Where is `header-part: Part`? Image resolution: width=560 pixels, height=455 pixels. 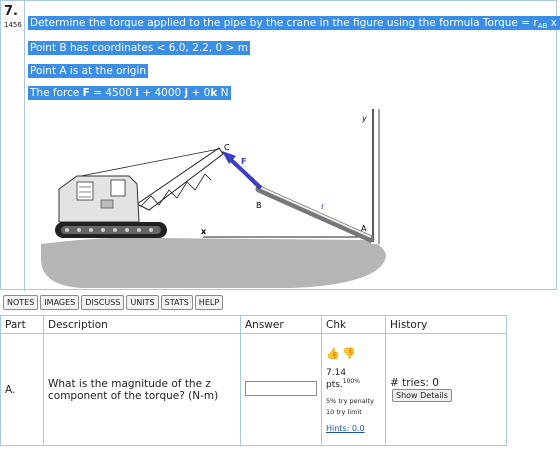
header-part: Part is located at coordinates (22, 324).